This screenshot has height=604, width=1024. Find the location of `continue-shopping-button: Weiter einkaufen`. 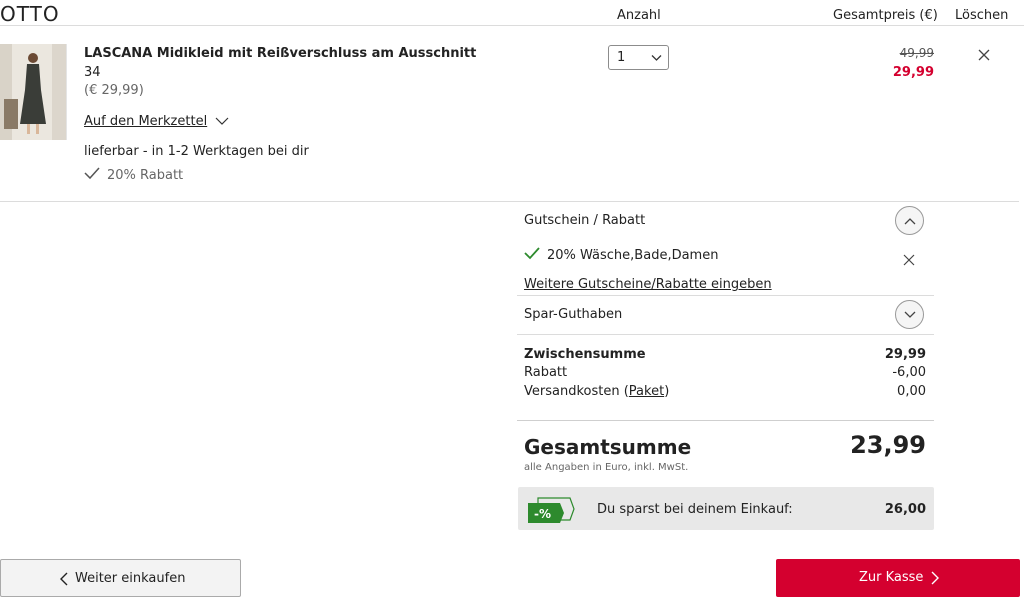

continue-shopping-button: Weiter einkaufen is located at coordinates (120, 578).